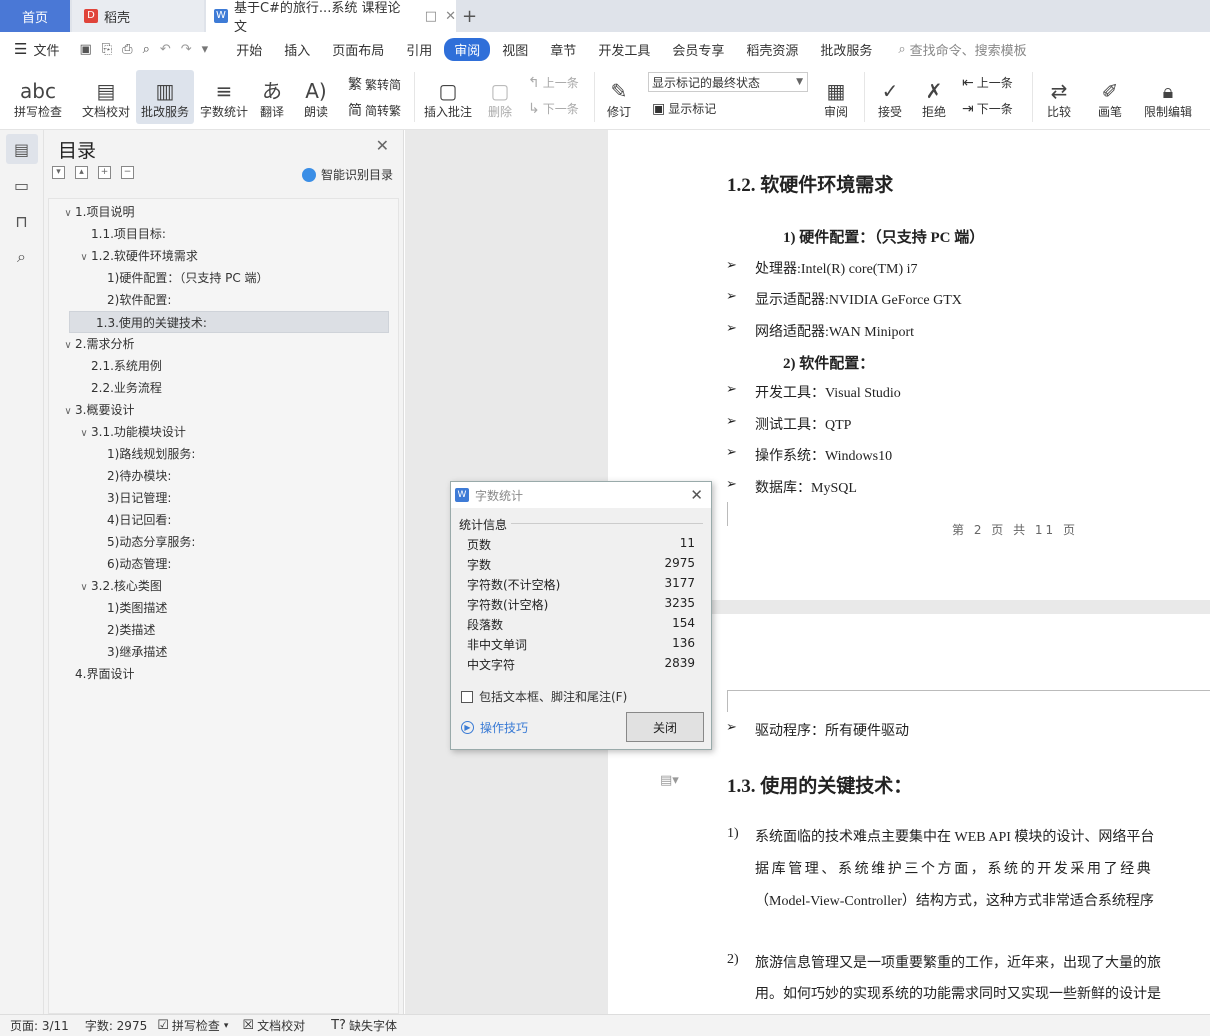  Describe the element at coordinates (273, 1025) in the screenshot. I see `status-doccheck-button: ☒ 文档校对` at that location.